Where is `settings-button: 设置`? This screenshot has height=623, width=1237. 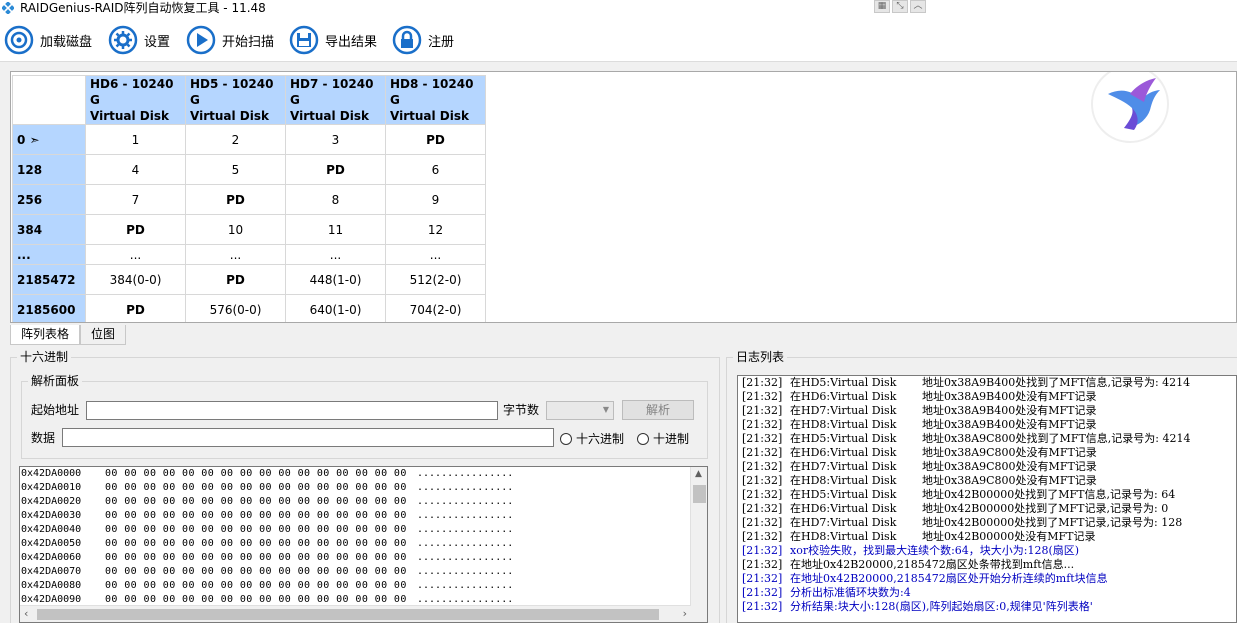 settings-button: 设置 is located at coordinates (139, 40).